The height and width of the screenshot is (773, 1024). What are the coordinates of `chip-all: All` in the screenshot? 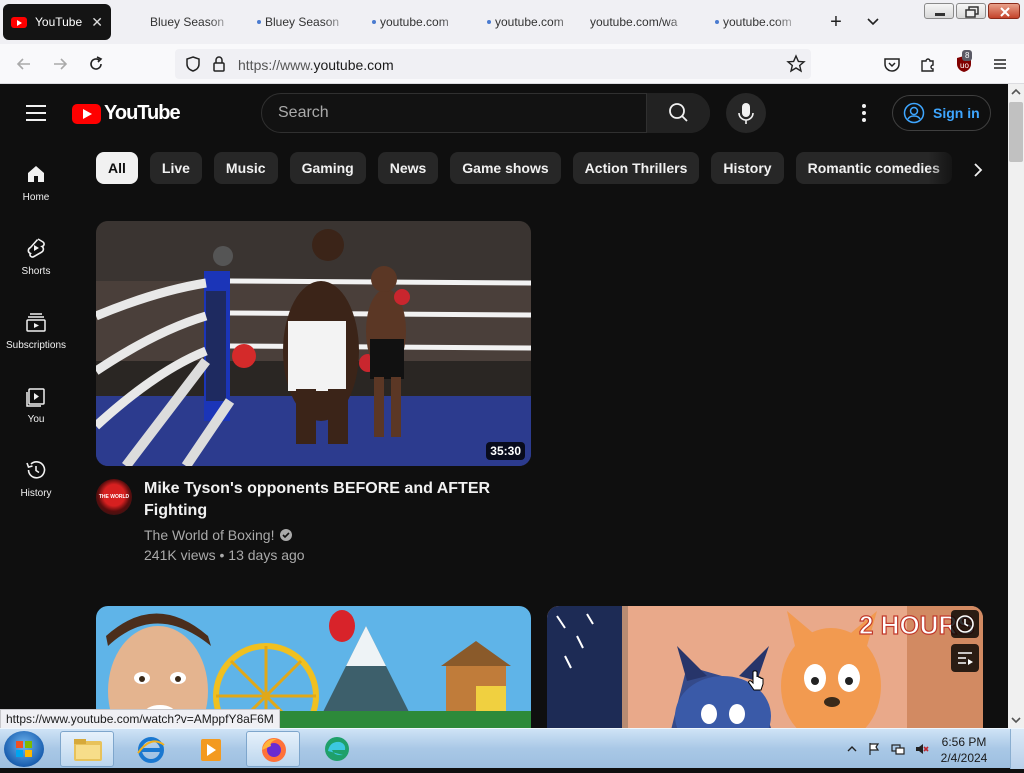 It's located at (117, 168).